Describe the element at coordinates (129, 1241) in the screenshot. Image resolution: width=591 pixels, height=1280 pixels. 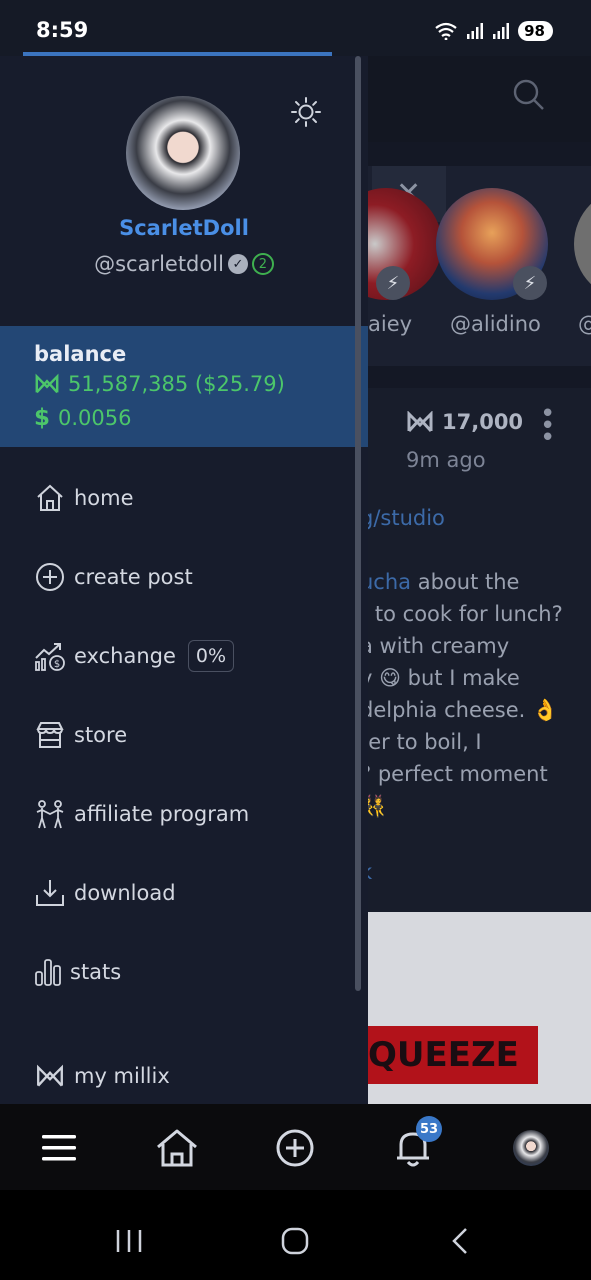
I see `recent-apps-icon` at that location.